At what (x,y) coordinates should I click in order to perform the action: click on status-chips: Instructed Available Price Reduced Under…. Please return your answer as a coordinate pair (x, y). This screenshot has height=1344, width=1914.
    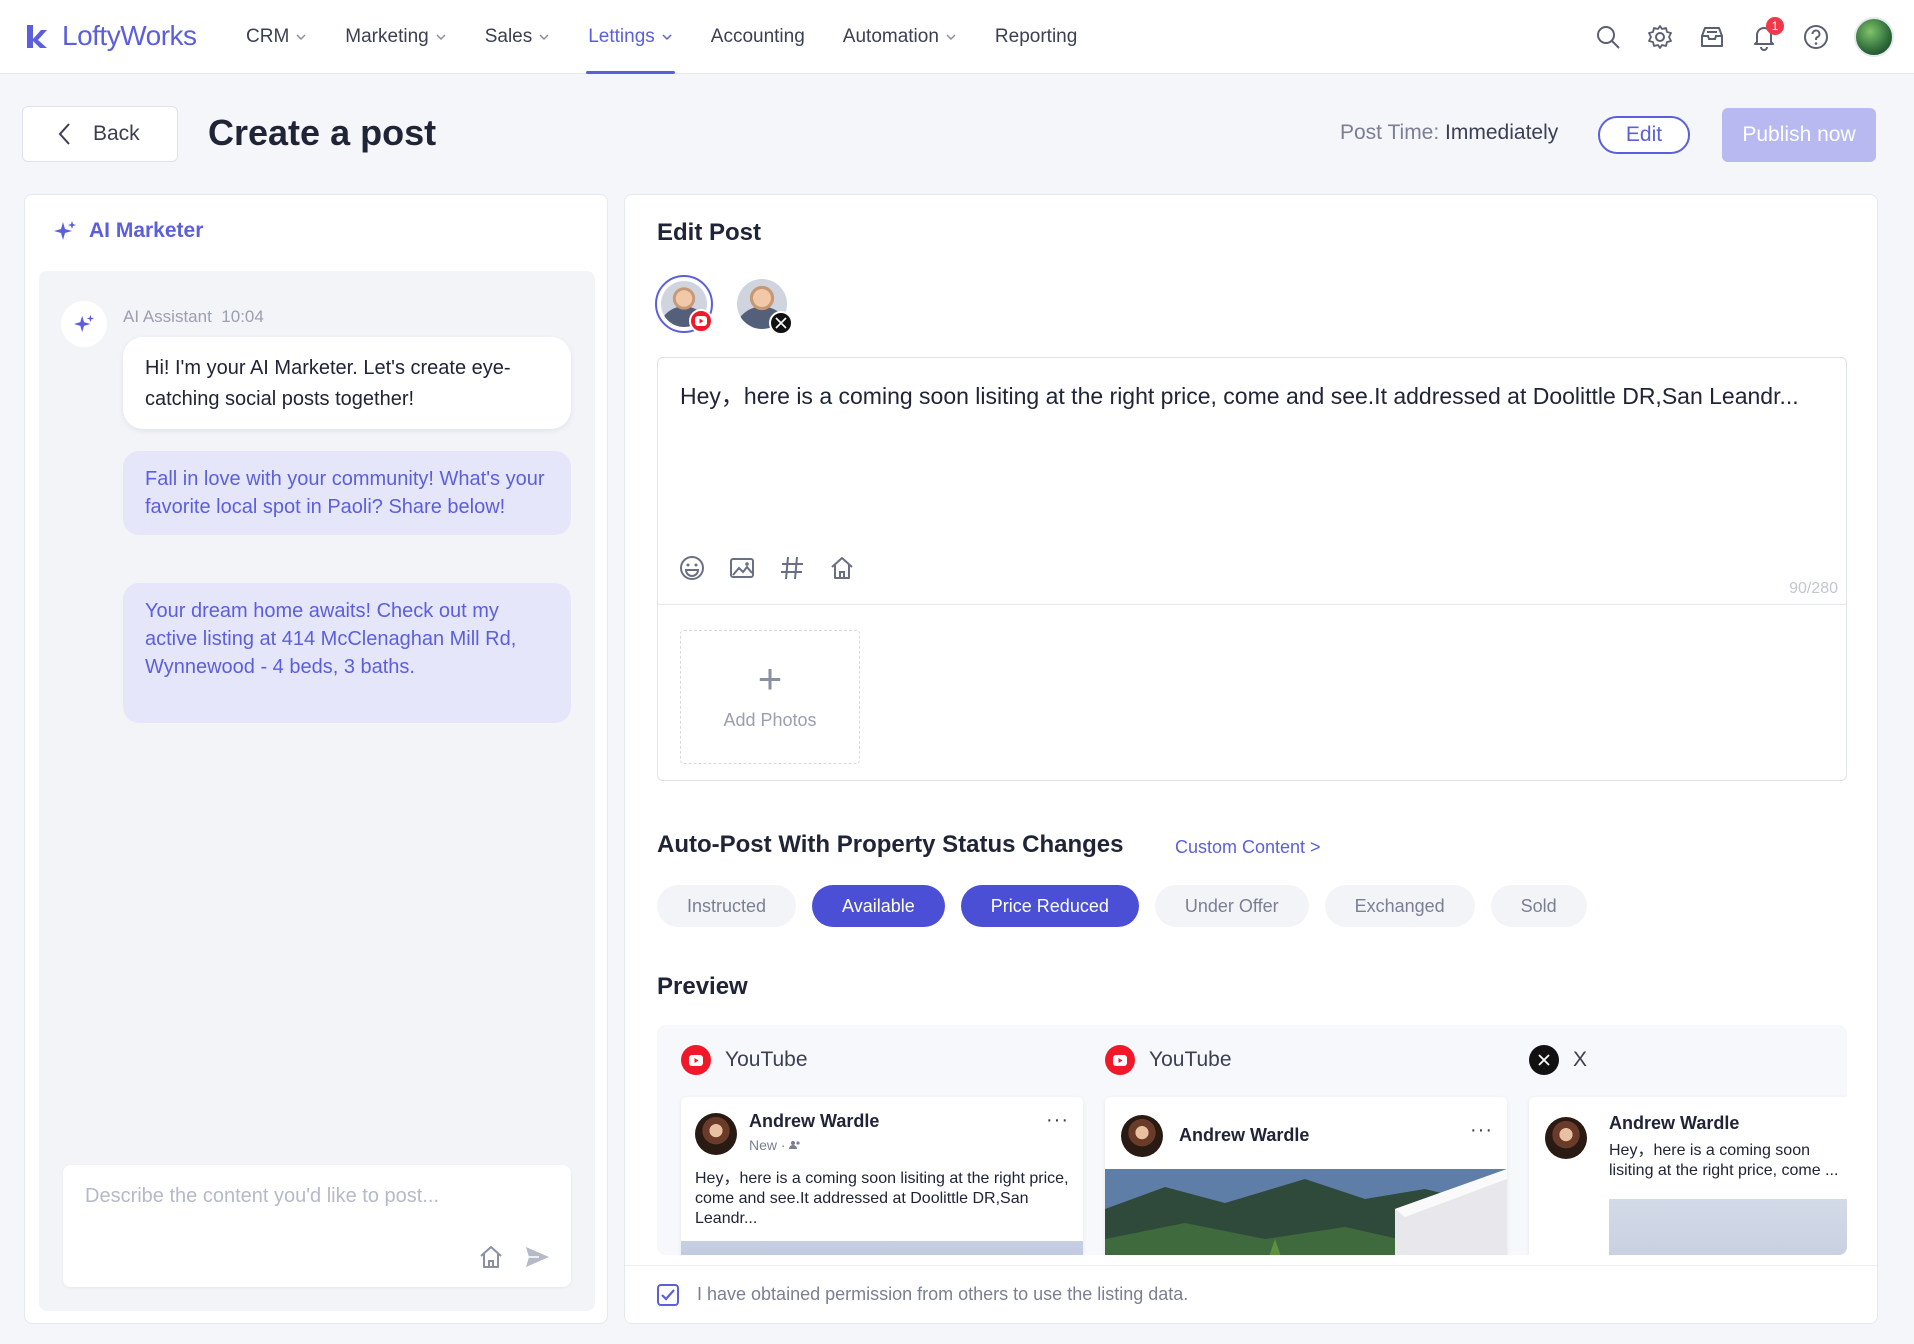
    Looking at the image, I should click on (1122, 906).